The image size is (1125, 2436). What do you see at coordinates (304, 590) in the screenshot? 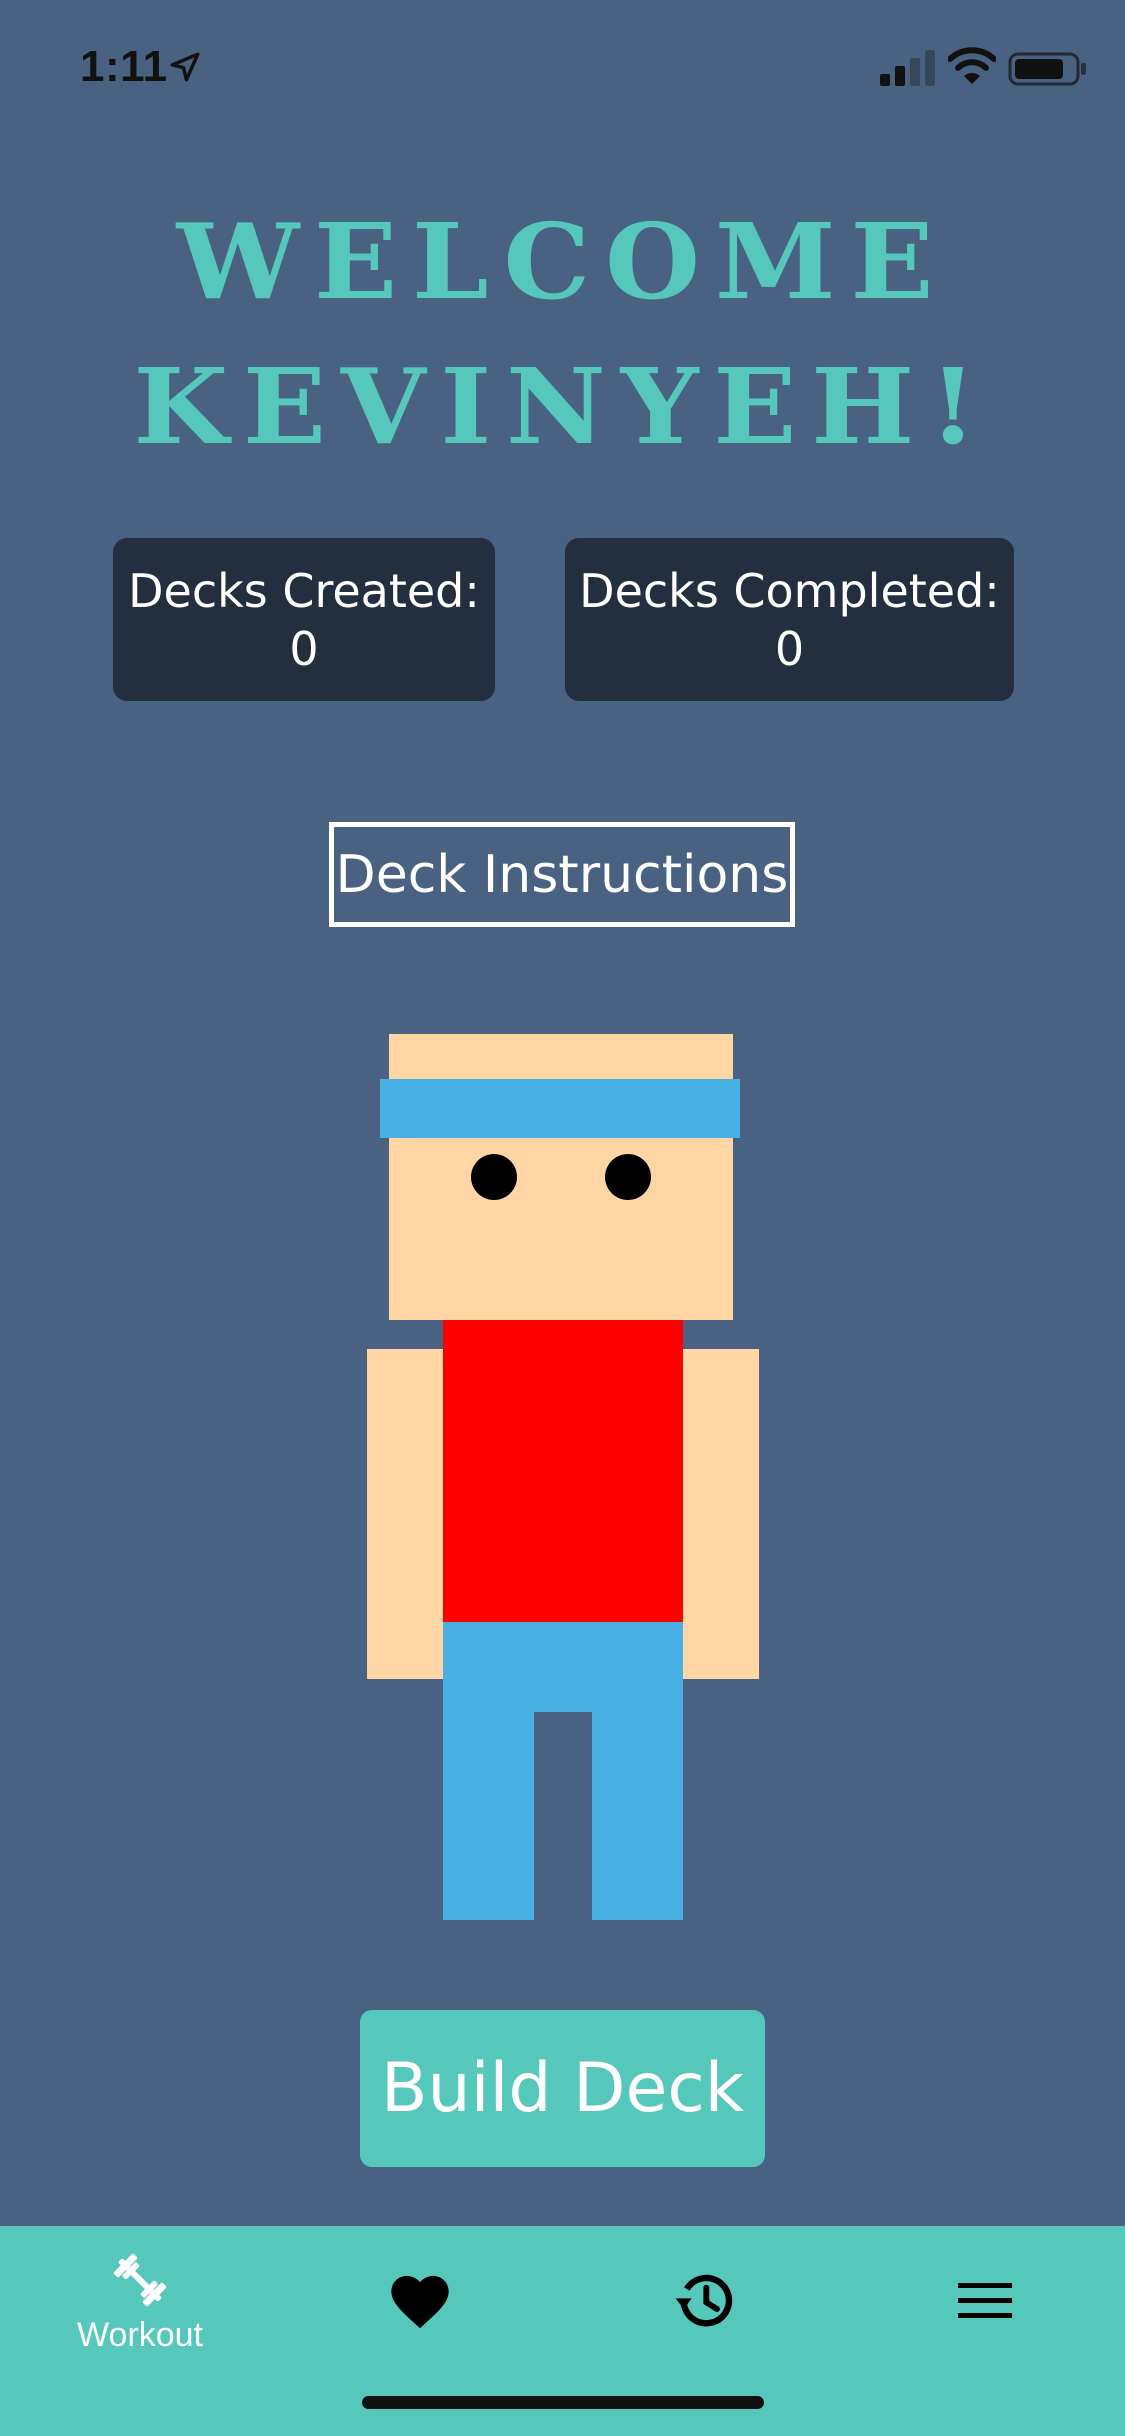
I see `decks-created-label: Decks Created:` at bounding box center [304, 590].